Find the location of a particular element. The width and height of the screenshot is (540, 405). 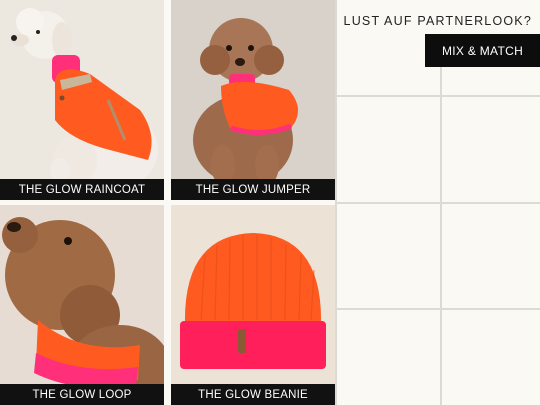

product-tile-loop: THE GLOW LOOP is located at coordinates (82, 305).